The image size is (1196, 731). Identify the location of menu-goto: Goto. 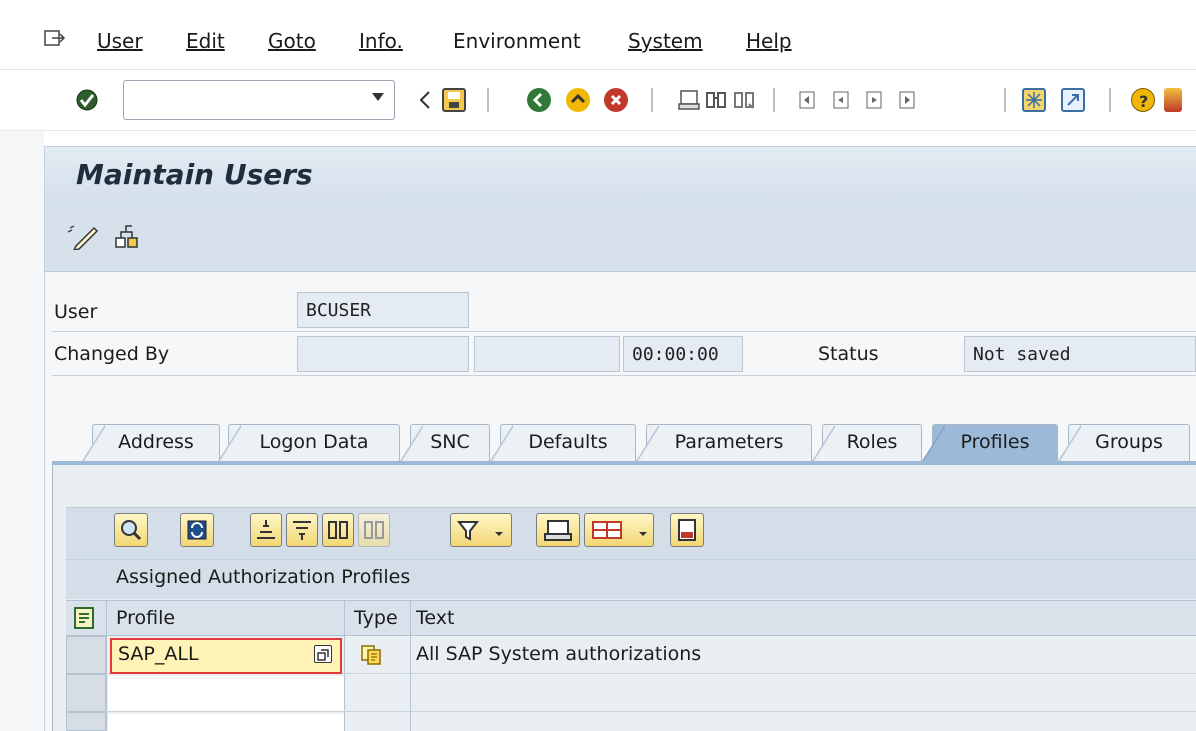
(292, 41).